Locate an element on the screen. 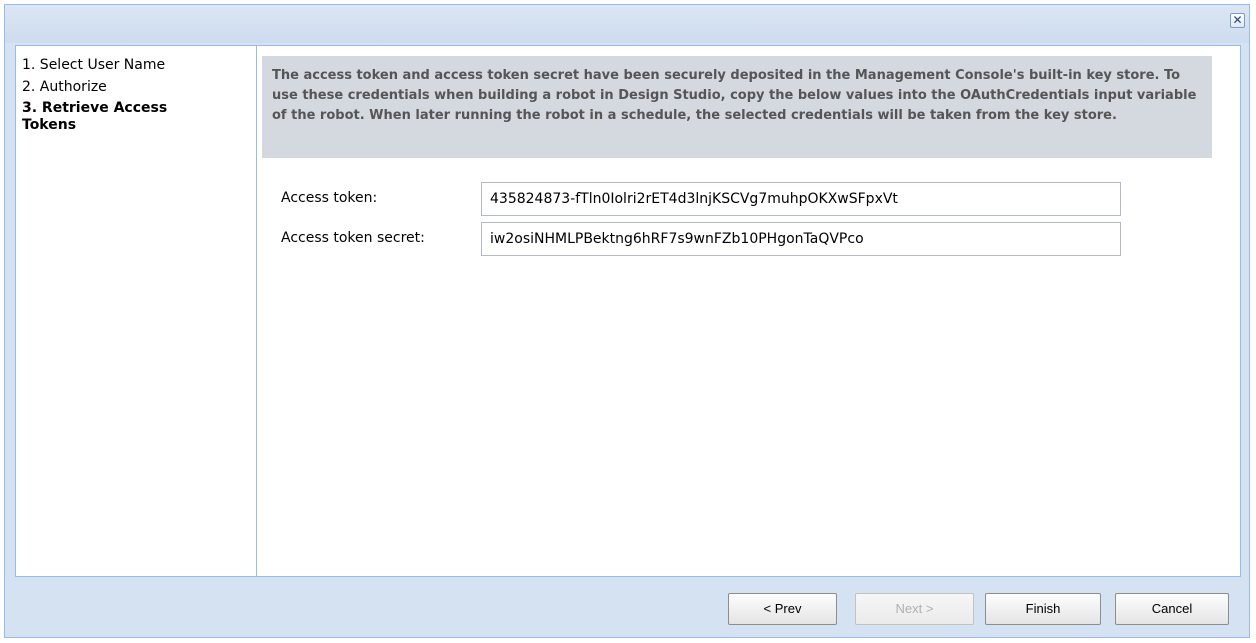 The height and width of the screenshot is (643, 1256). access-token-label: Access token: is located at coordinates (329, 198).